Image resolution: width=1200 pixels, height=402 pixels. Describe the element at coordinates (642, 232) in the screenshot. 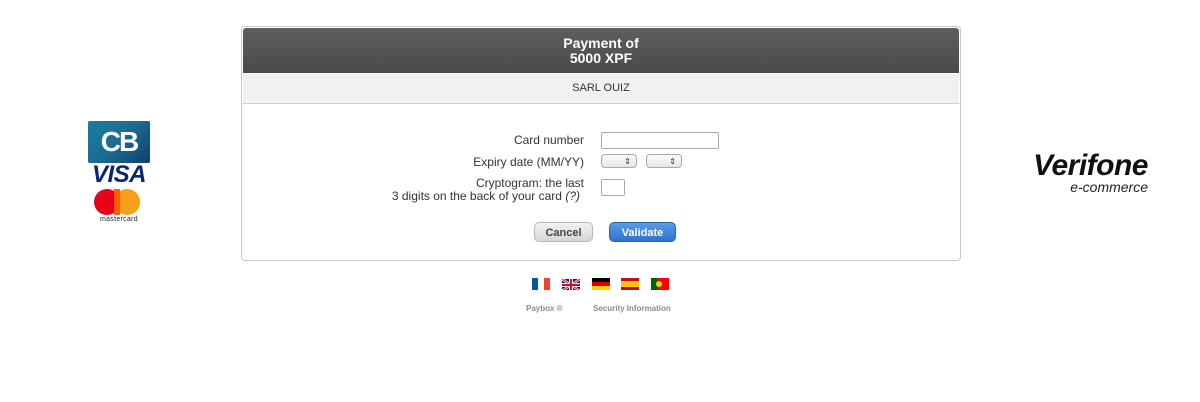

I see `validate-button: Validate` at that location.